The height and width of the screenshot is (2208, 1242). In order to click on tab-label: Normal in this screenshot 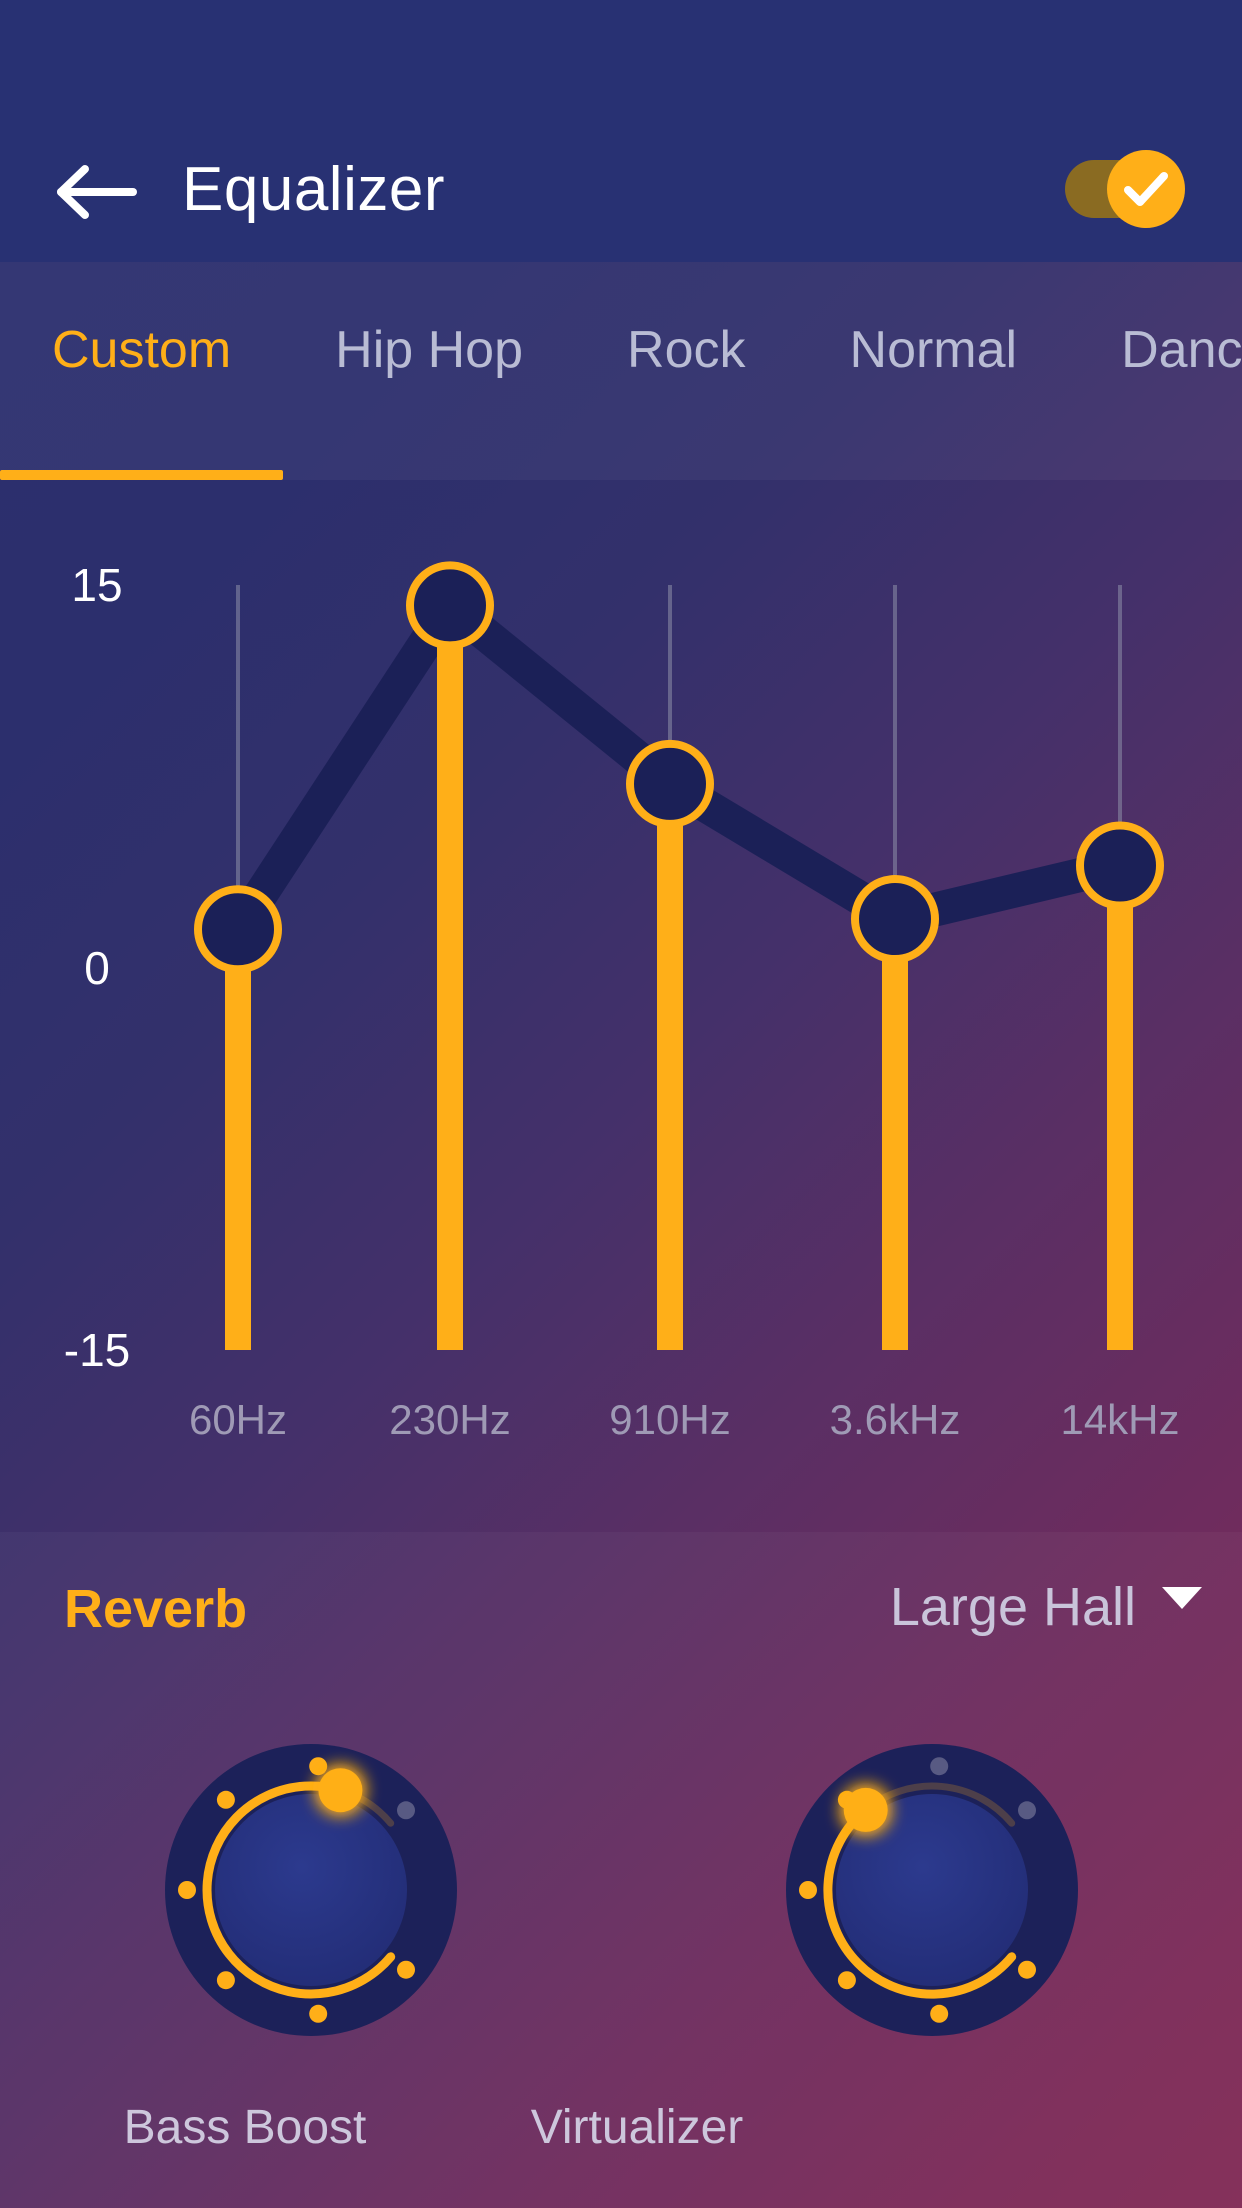, I will do `click(933, 350)`.